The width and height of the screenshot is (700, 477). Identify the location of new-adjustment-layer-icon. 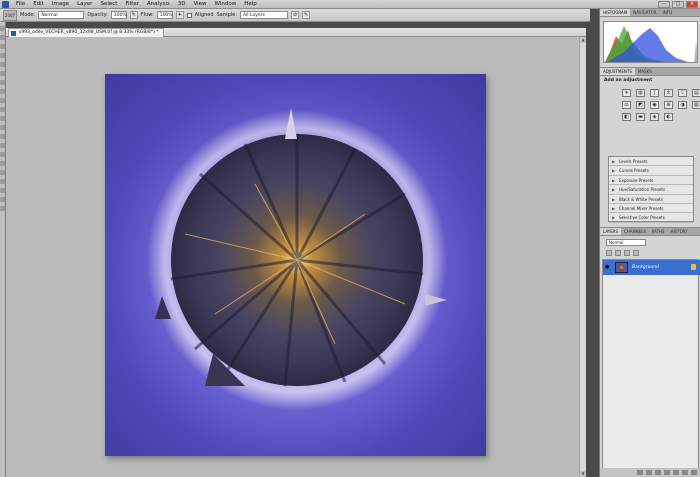
(667, 472).